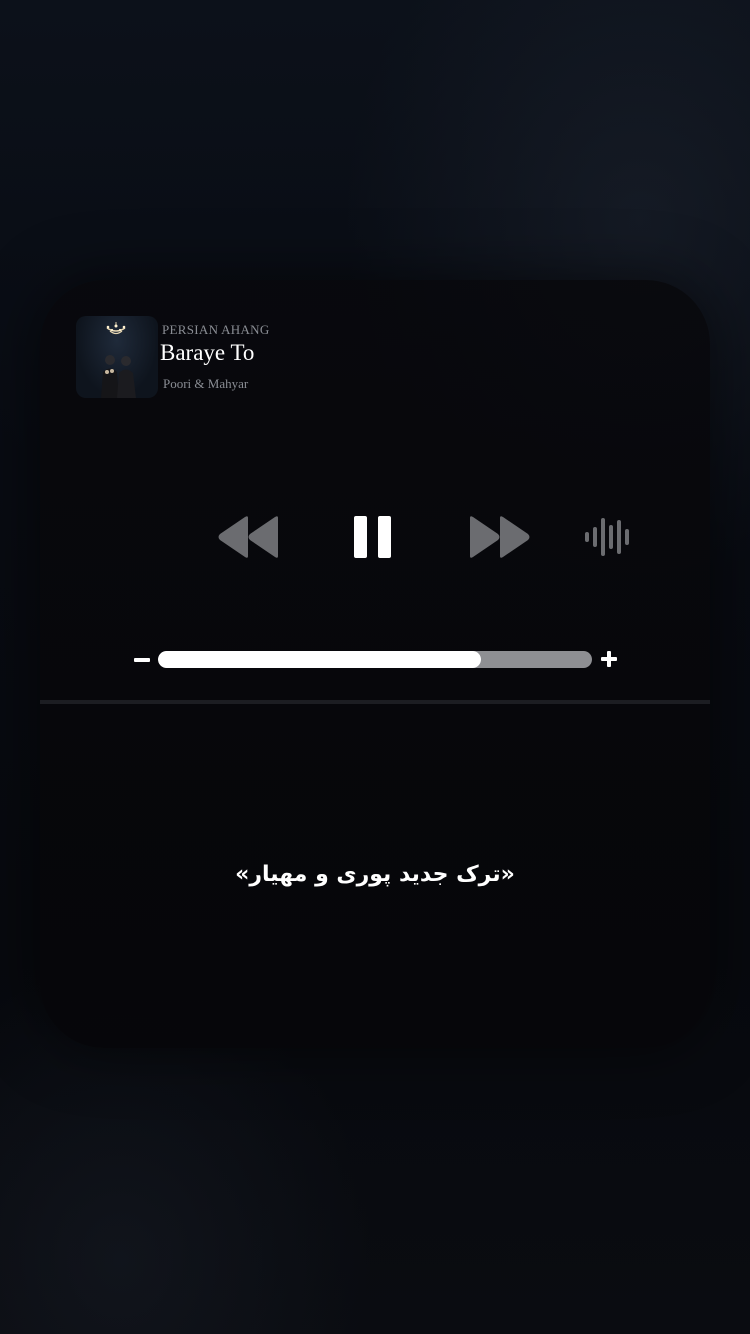 The image size is (750, 1334). I want to click on fast-forward-icon, so click(500, 537).